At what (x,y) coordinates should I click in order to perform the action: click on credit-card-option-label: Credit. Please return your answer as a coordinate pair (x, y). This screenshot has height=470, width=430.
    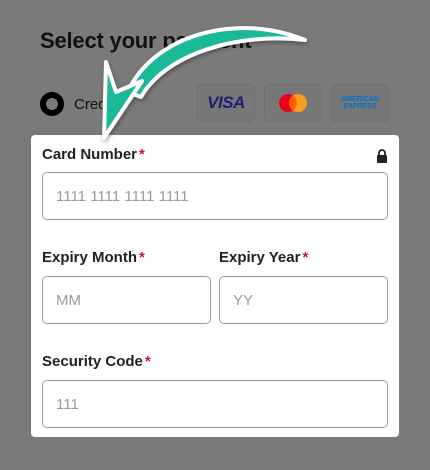
    Looking at the image, I should click on (94, 104).